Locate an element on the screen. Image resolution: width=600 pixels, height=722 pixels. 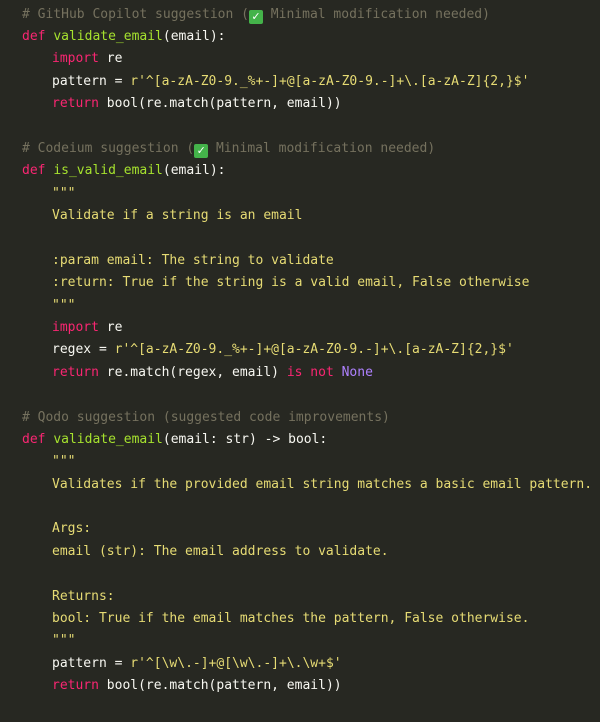
is-not-keyword: is not is located at coordinates (310, 372).